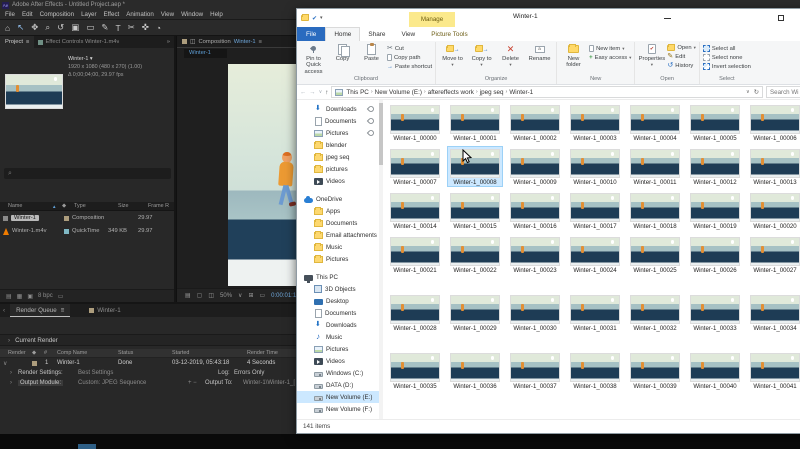  Describe the element at coordinates (781, 18) in the screenshot. I see `maximize-button` at that location.